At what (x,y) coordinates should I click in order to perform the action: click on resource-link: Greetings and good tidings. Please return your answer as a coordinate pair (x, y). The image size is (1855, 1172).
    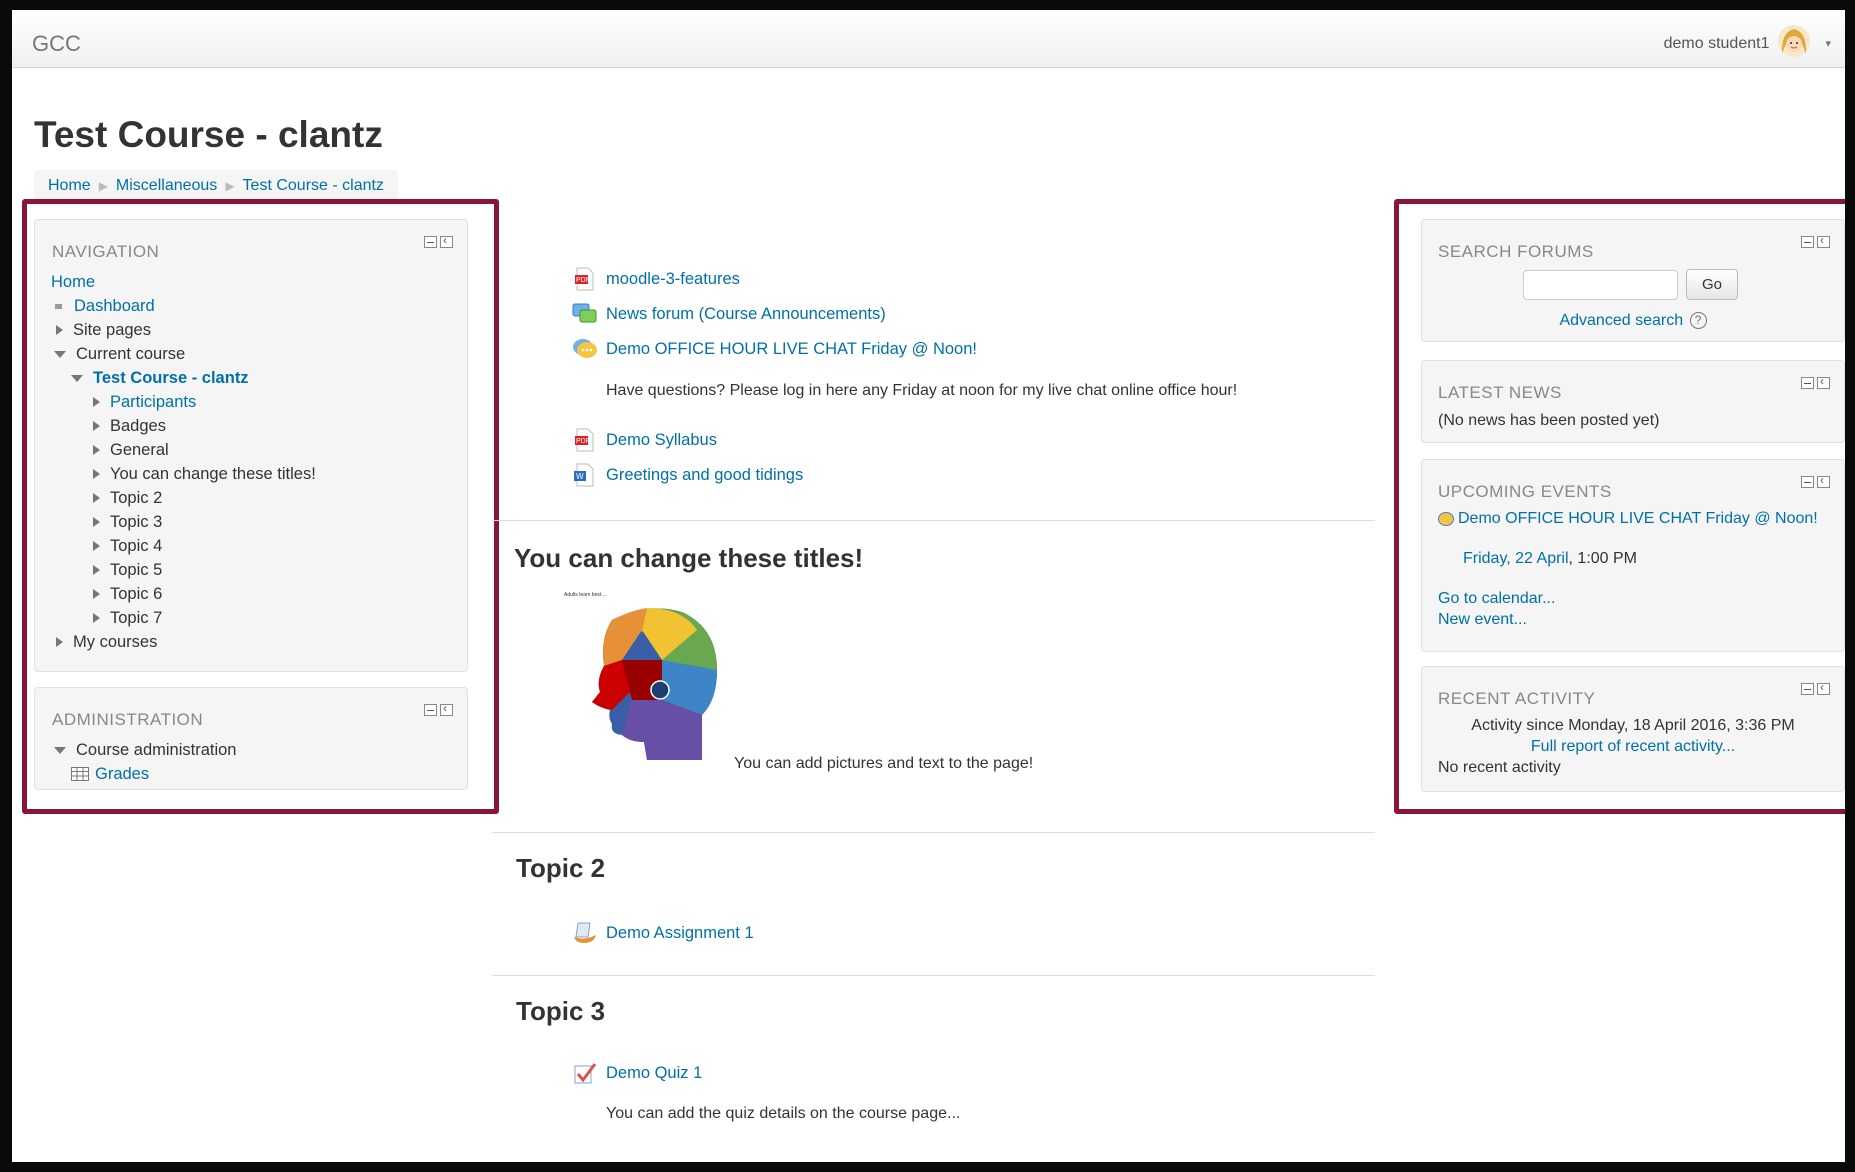
    Looking at the image, I should click on (704, 475).